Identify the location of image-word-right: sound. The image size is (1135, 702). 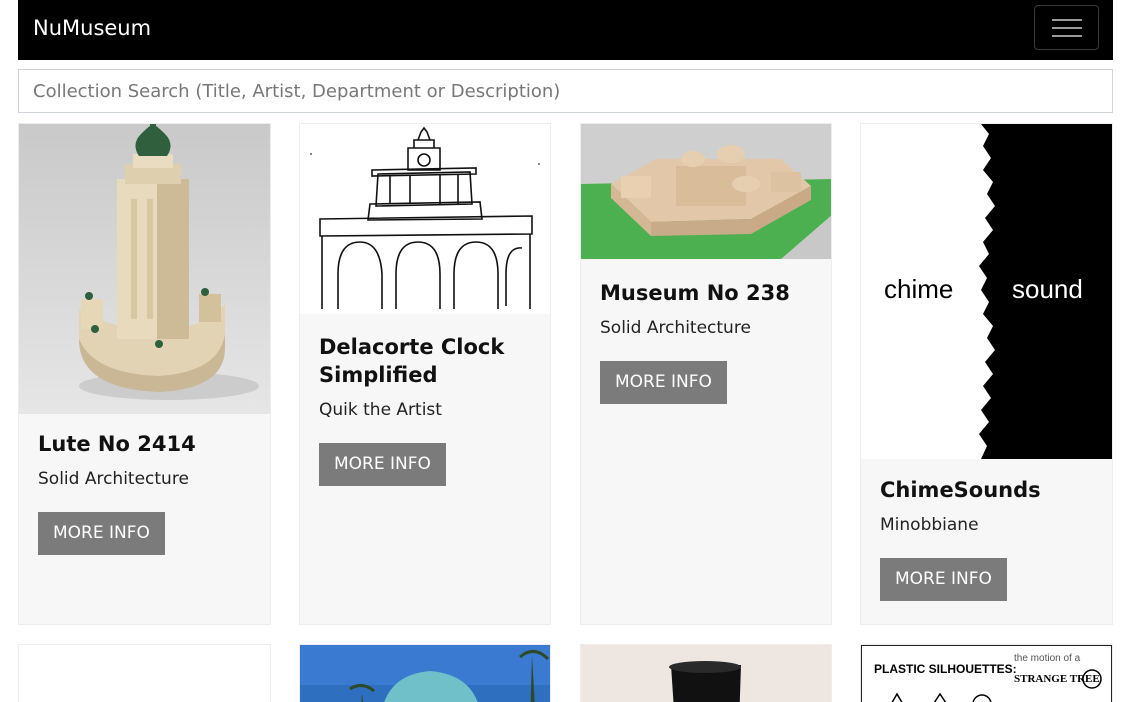
(1047, 289).